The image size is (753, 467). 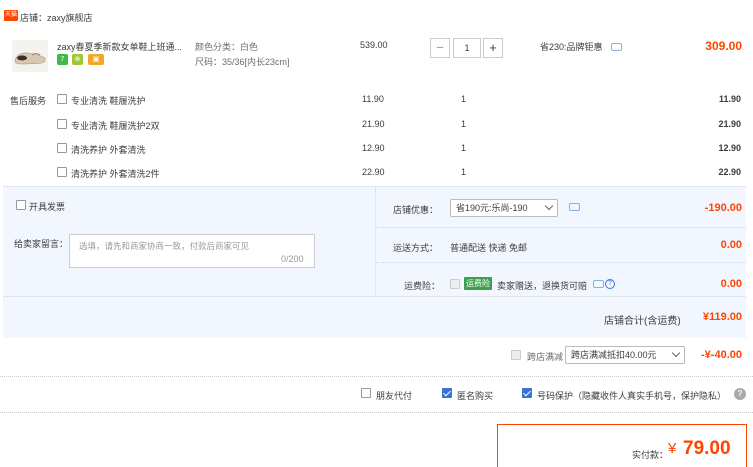 I want to click on phone-protect-label: 号码保护（隐藏收件人真实手机号，保护隐私）, so click(x=630, y=396).